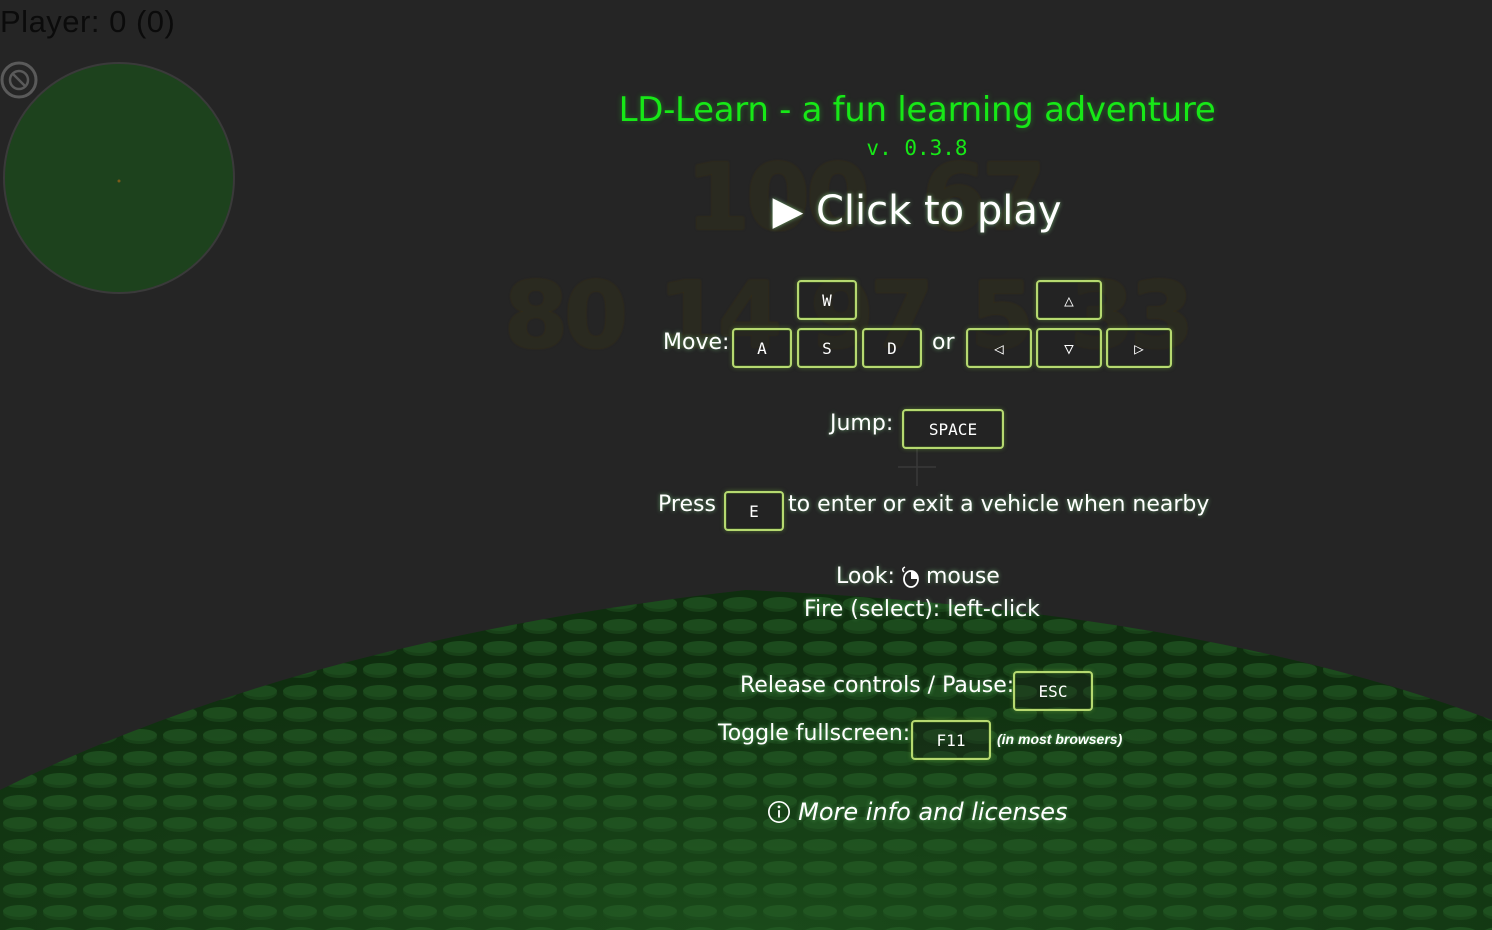 This screenshot has width=1492, height=930. What do you see at coordinates (892, 348) in the screenshot?
I see `key-d: D` at bounding box center [892, 348].